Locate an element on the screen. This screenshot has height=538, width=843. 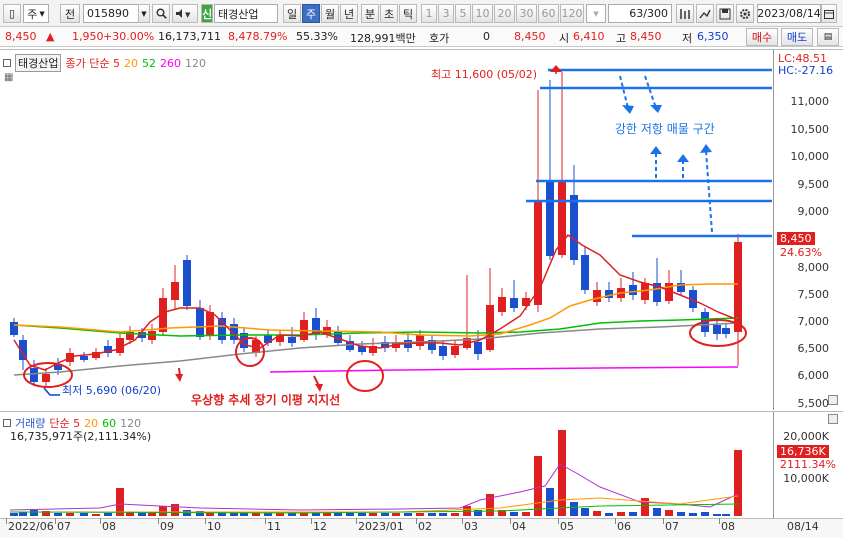
interval-120-button: 120 is located at coordinates (572, 13).